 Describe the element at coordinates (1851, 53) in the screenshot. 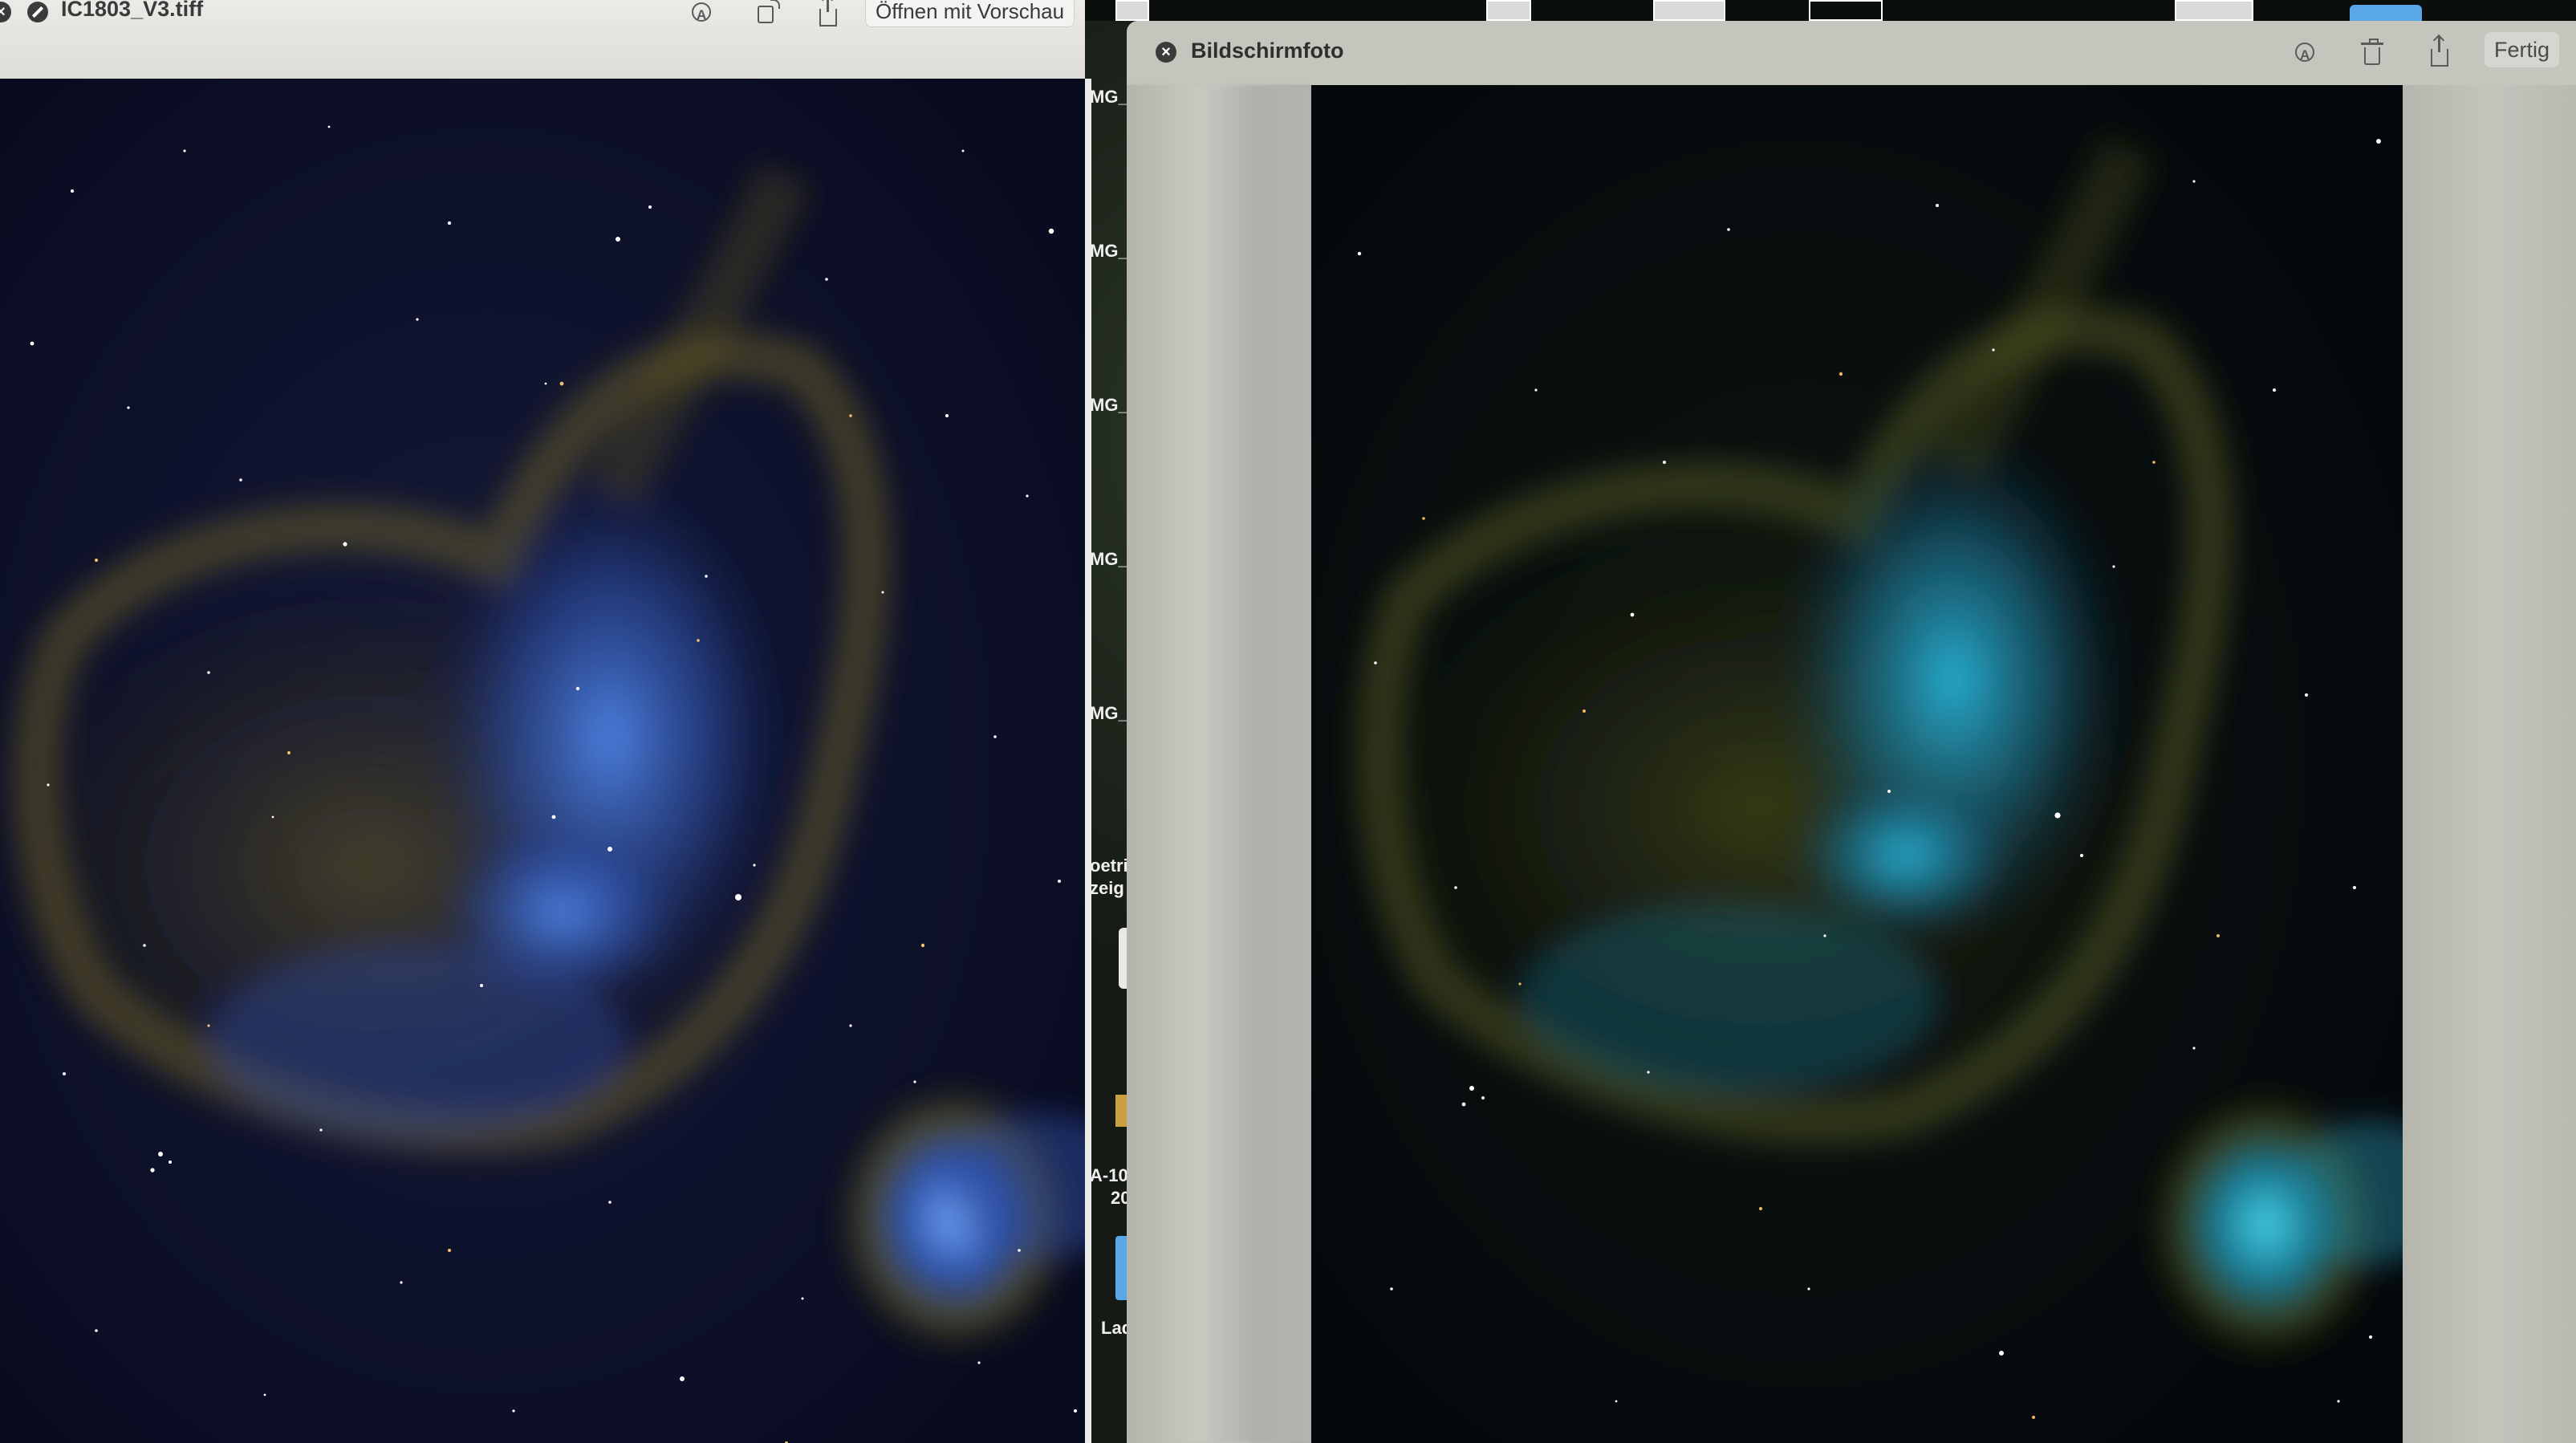

I see `titlebar: × Bildschirmfoto Fertig` at that location.